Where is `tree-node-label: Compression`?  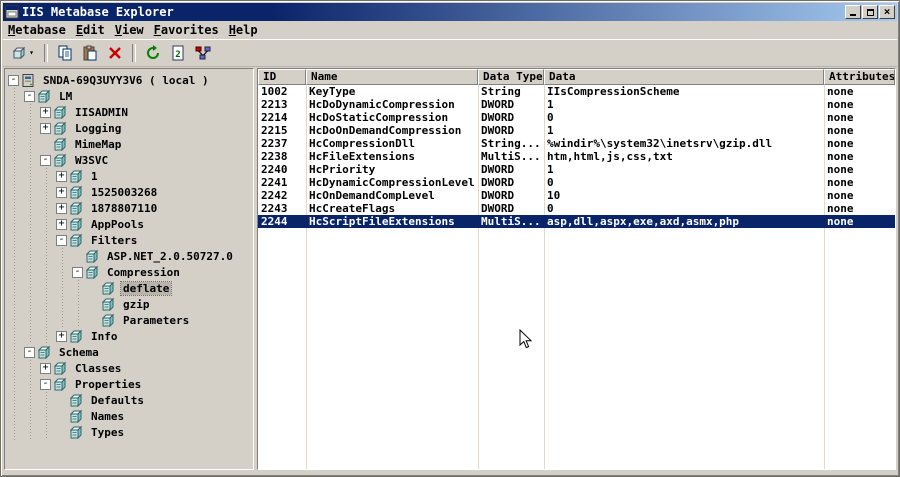
tree-node-label: Compression is located at coordinates (143, 272).